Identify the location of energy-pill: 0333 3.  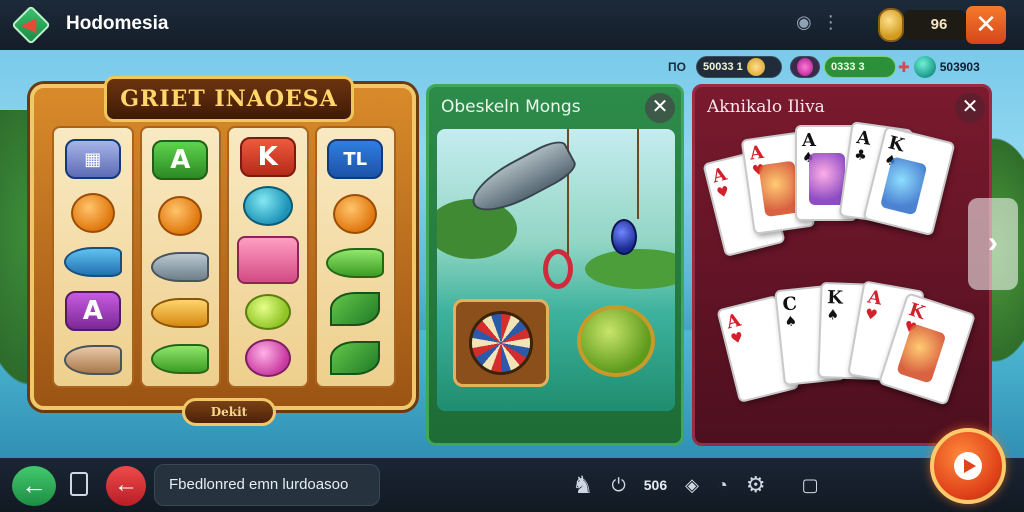
(860, 67).